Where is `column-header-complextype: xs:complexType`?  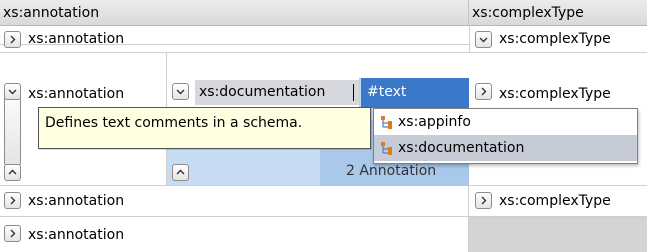 column-header-complextype: xs:complexType is located at coordinates (558, 13).